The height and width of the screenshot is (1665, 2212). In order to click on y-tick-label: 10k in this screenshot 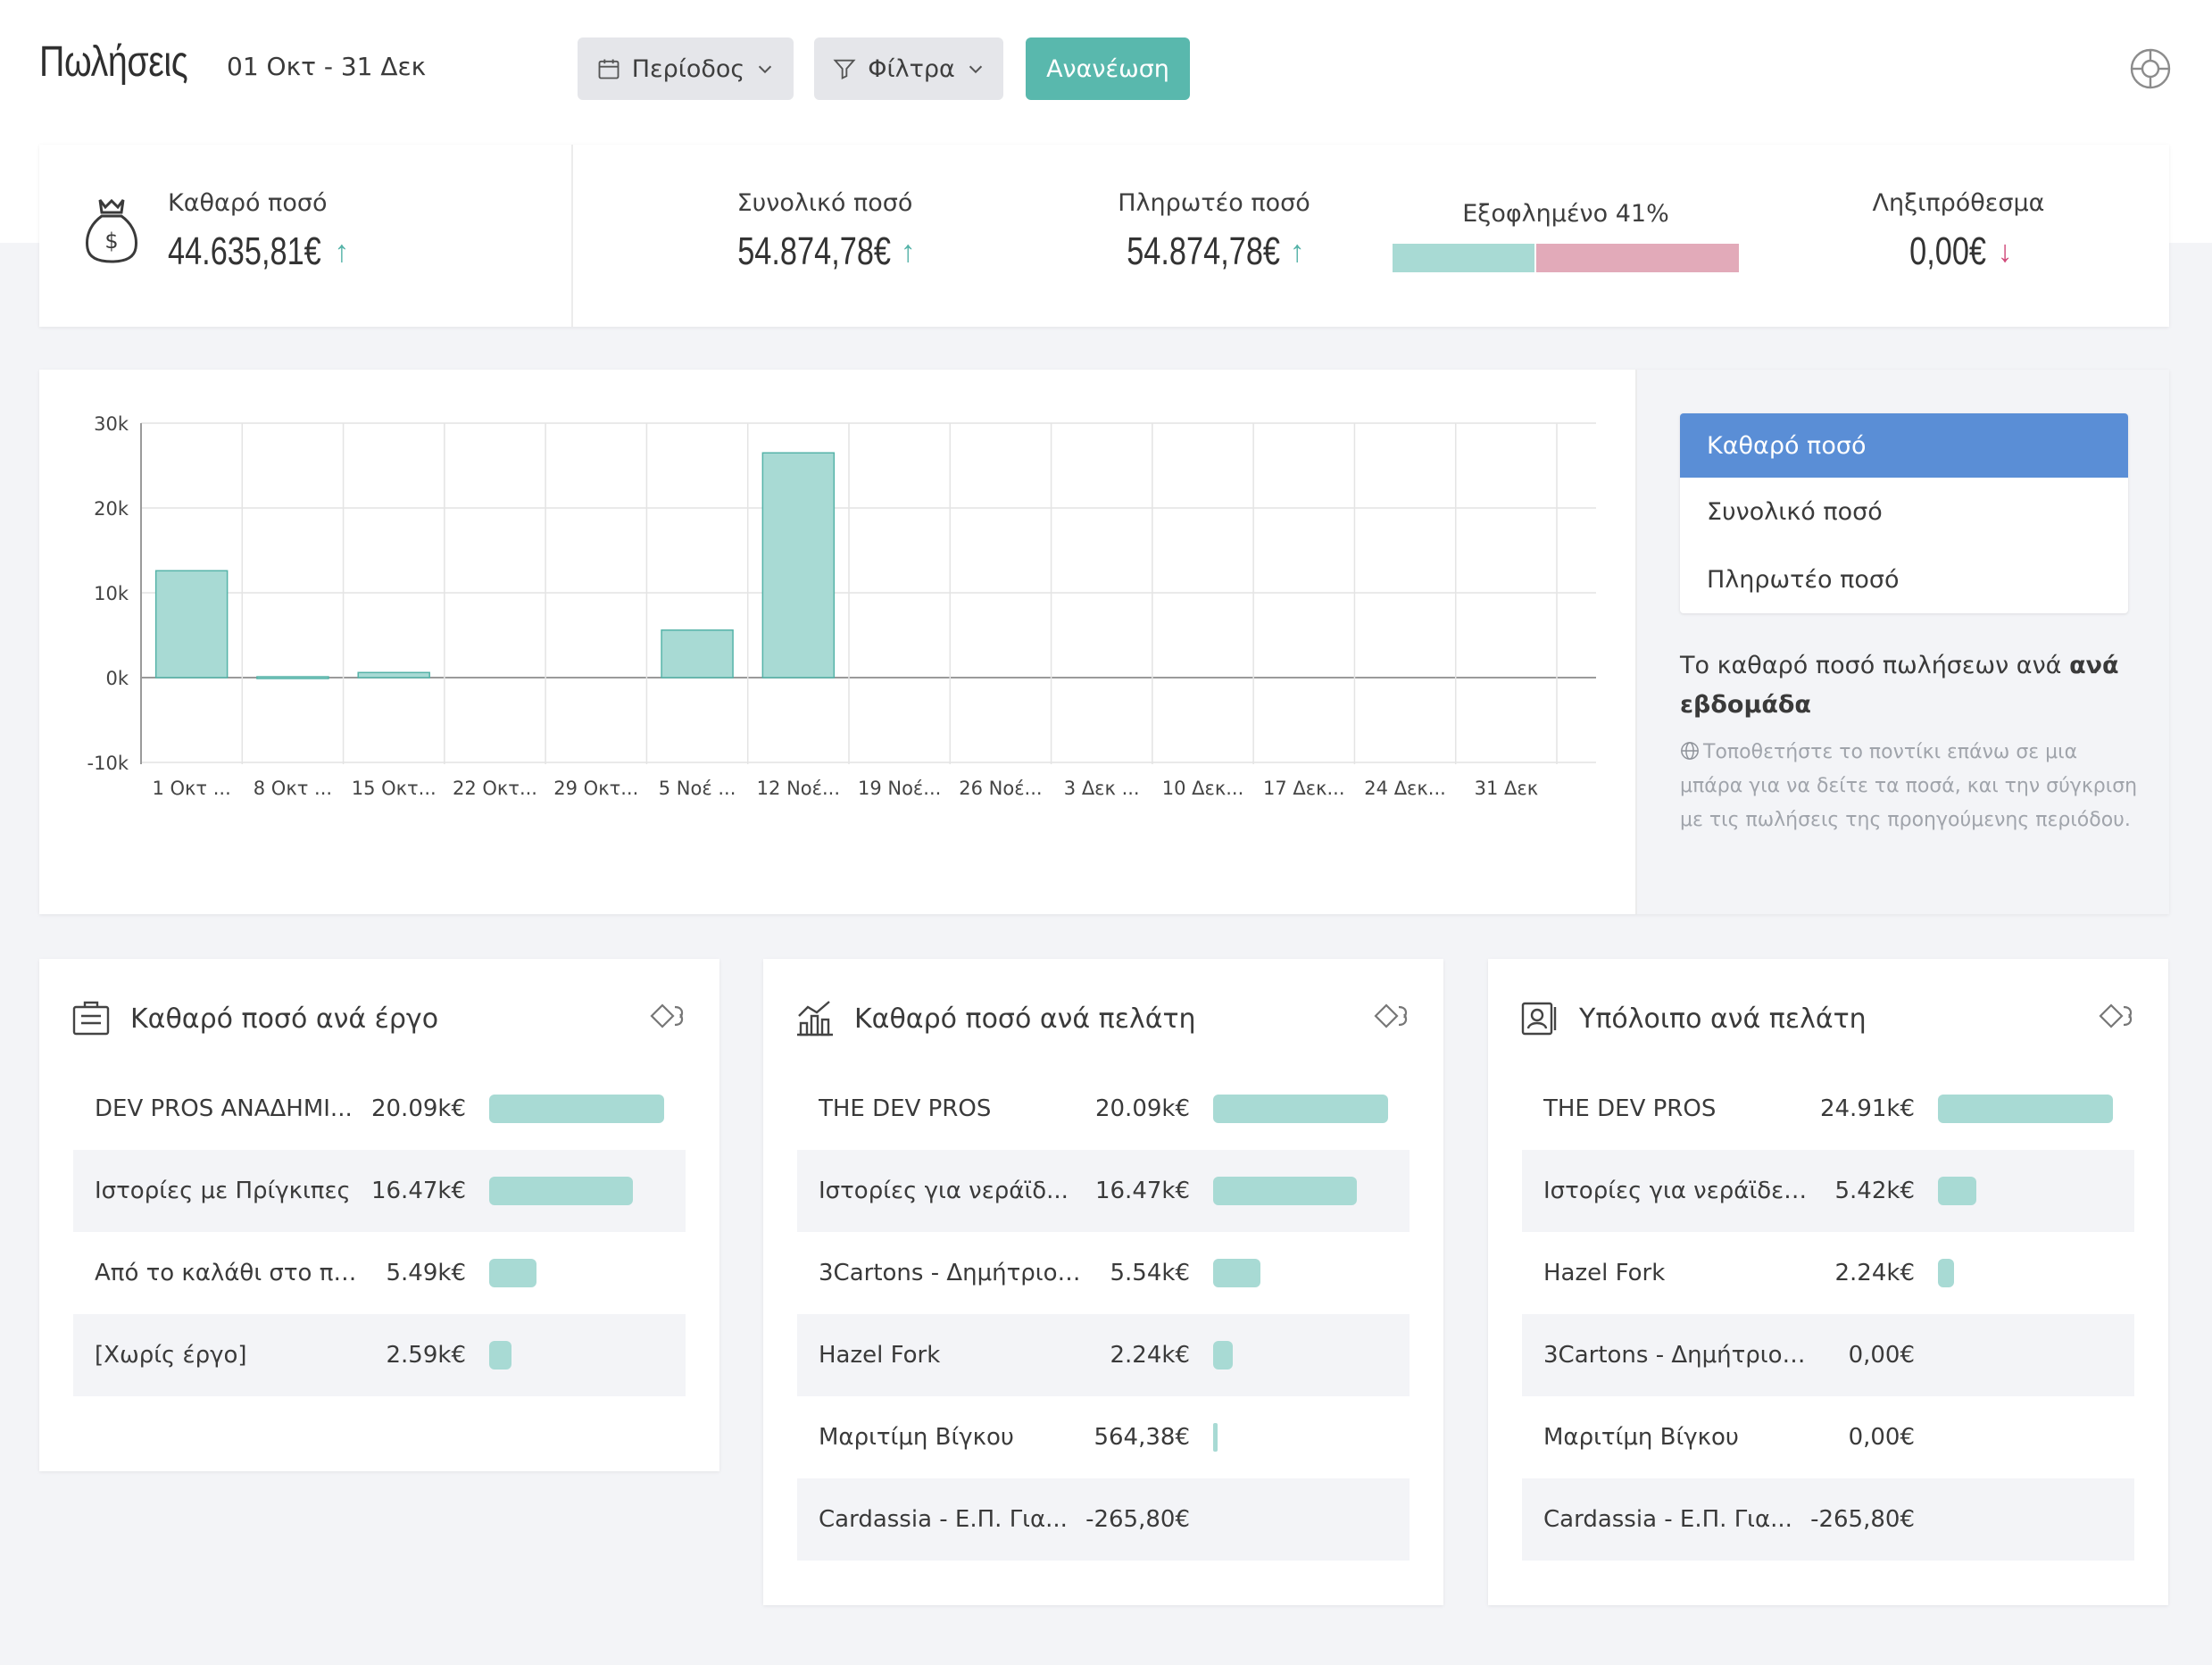, I will do `click(111, 593)`.